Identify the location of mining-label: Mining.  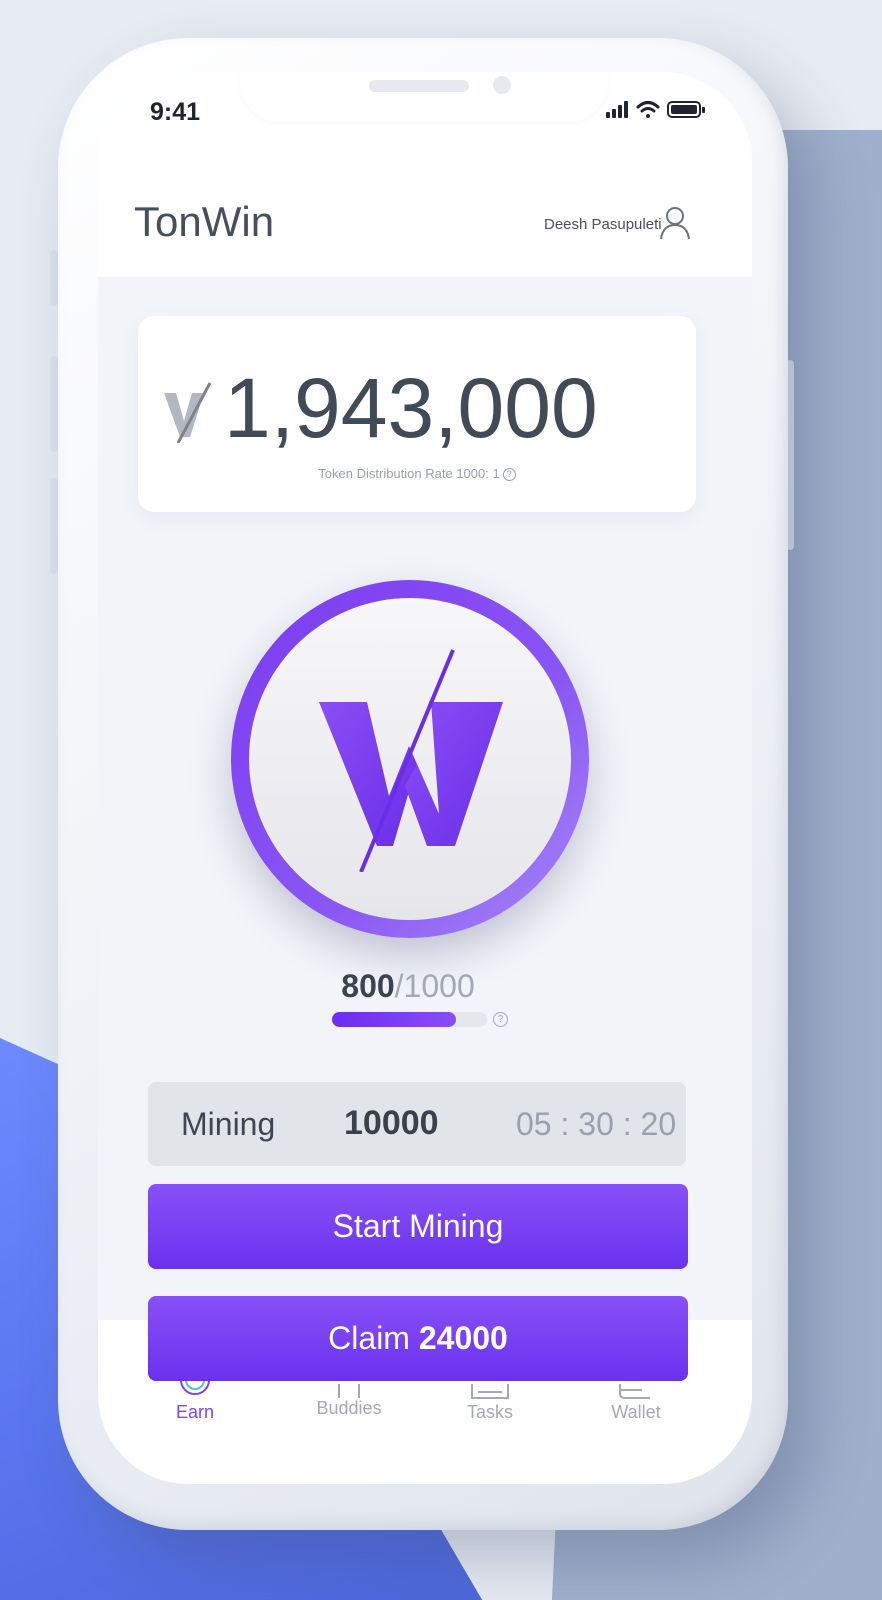
(228, 1124).